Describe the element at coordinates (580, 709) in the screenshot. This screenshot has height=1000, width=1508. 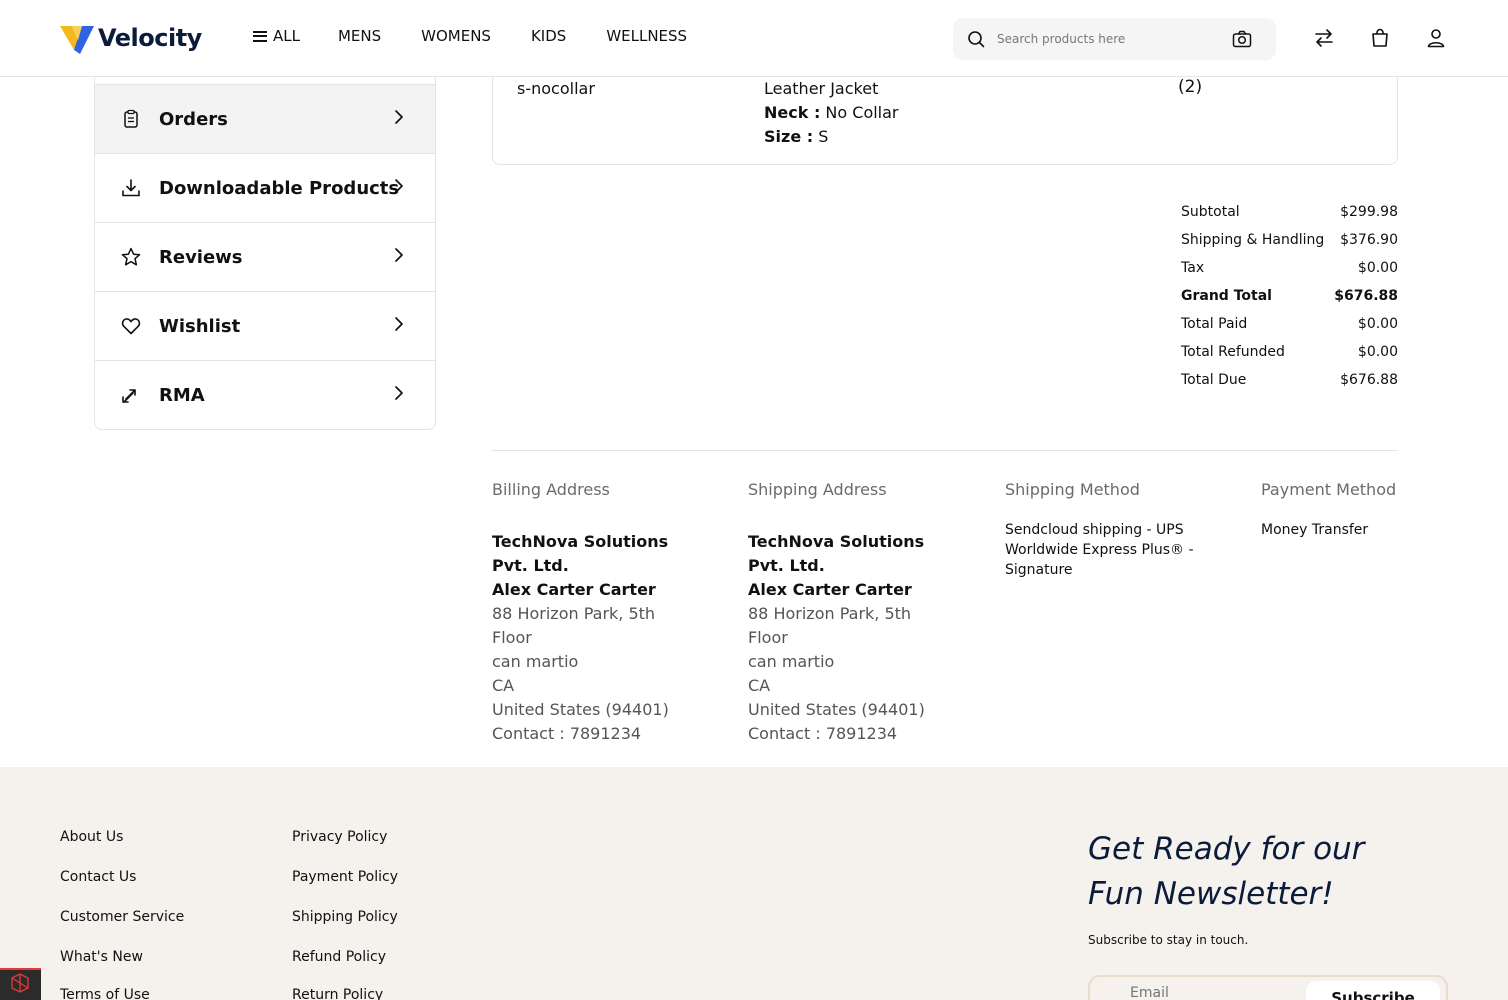
I see `billing-country: United States (94401)` at that location.